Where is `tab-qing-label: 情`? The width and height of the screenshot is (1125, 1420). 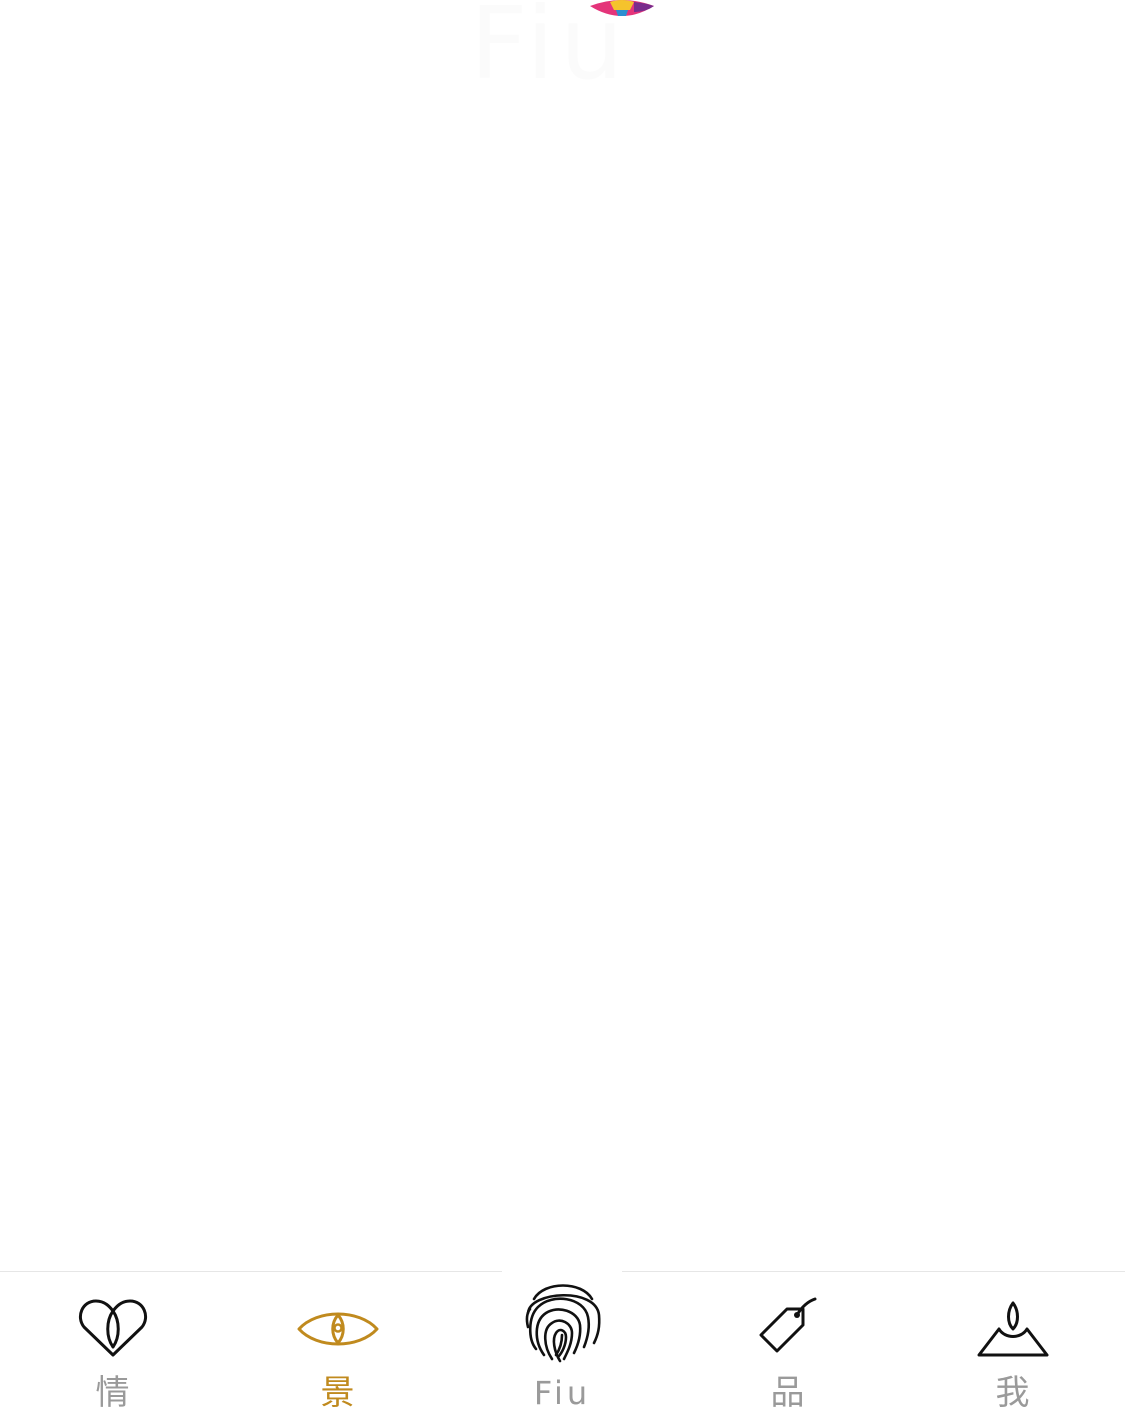
tab-qing-label: 情 is located at coordinates (112, 1393).